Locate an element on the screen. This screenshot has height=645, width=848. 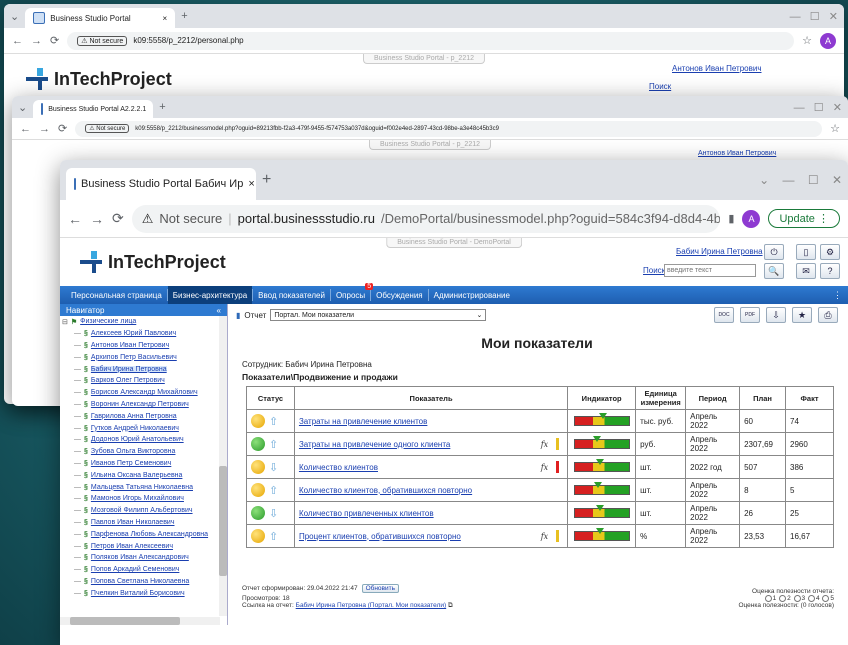
sidebar-item-label: Гутков Андрей Николаевич is located at coordinates (135, 428).